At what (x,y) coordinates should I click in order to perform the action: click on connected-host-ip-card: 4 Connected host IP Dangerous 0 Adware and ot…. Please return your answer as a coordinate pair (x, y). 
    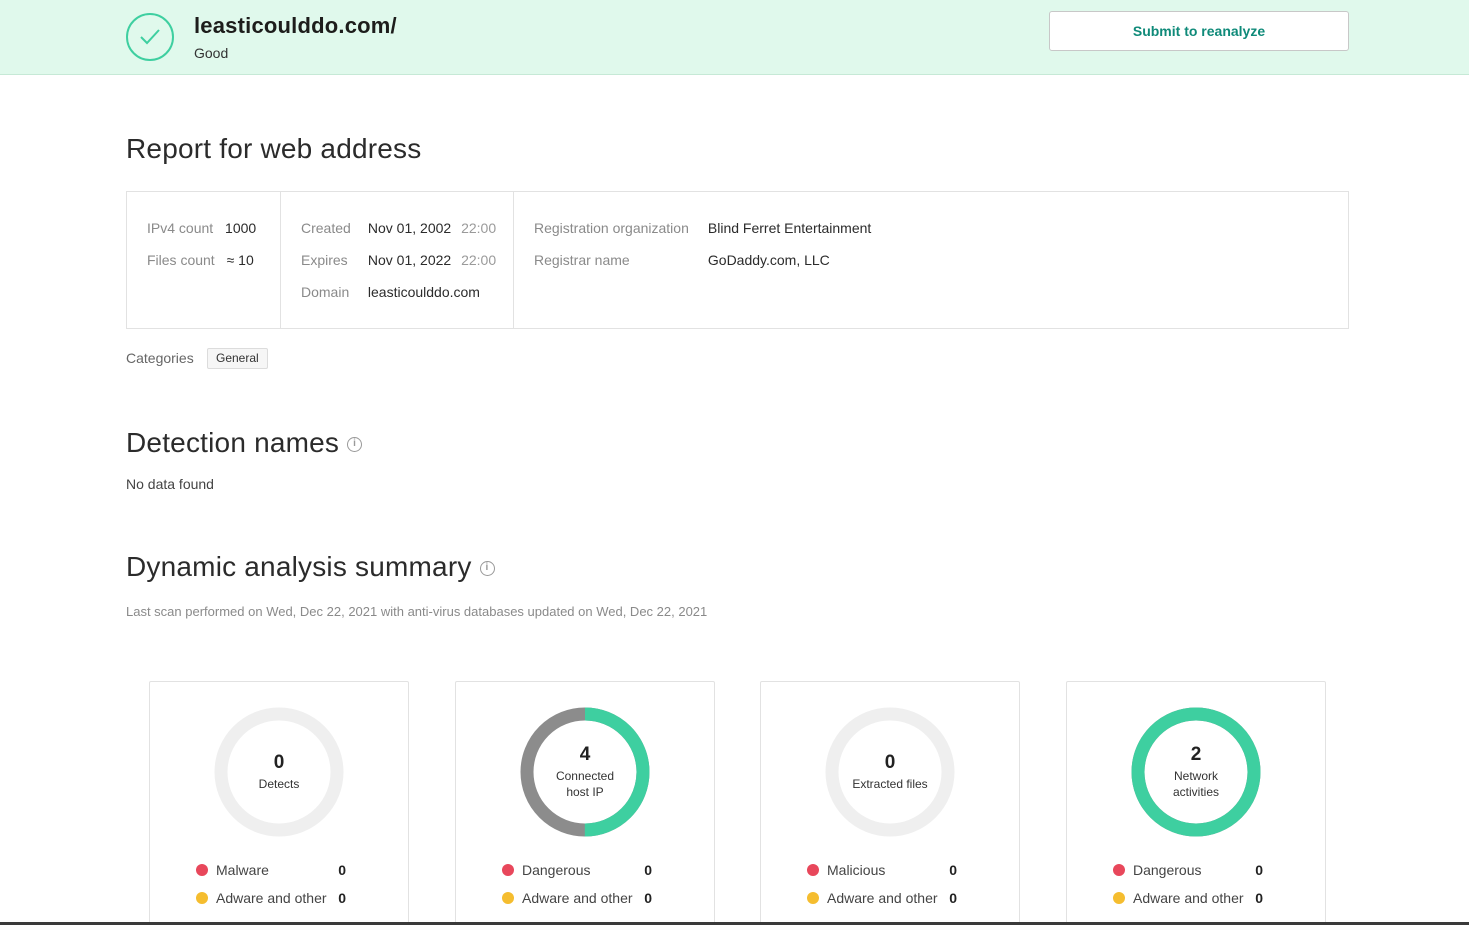
    Looking at the image, I should click on (585, 803).